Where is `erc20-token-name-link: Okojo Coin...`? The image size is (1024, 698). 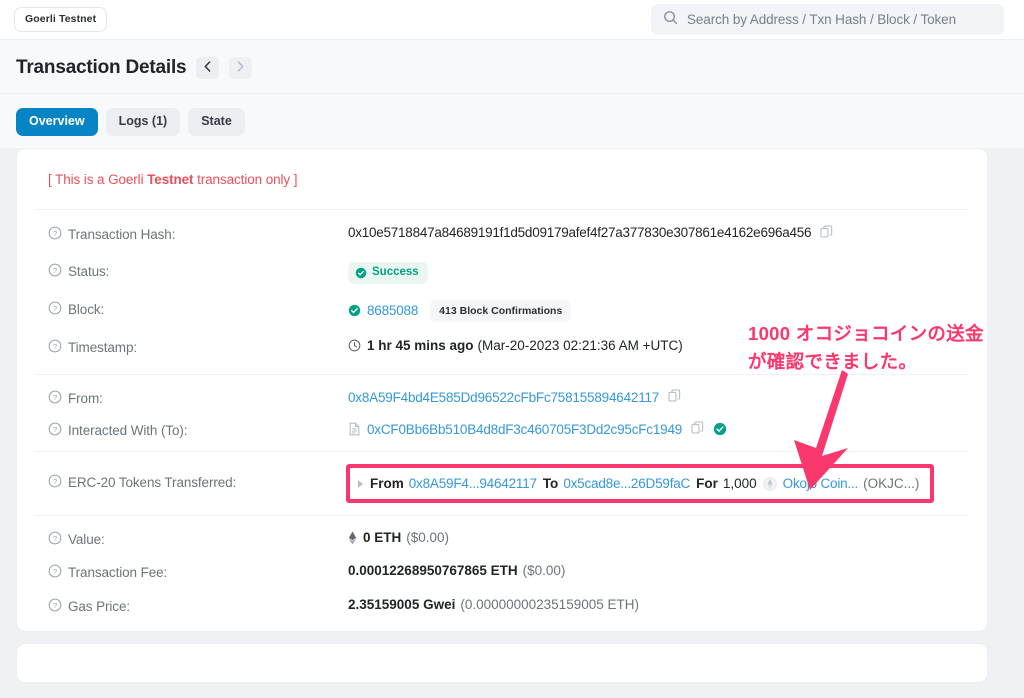 erc20-token-name-link: Okojo Coin... is located at coordinates (821, 483).